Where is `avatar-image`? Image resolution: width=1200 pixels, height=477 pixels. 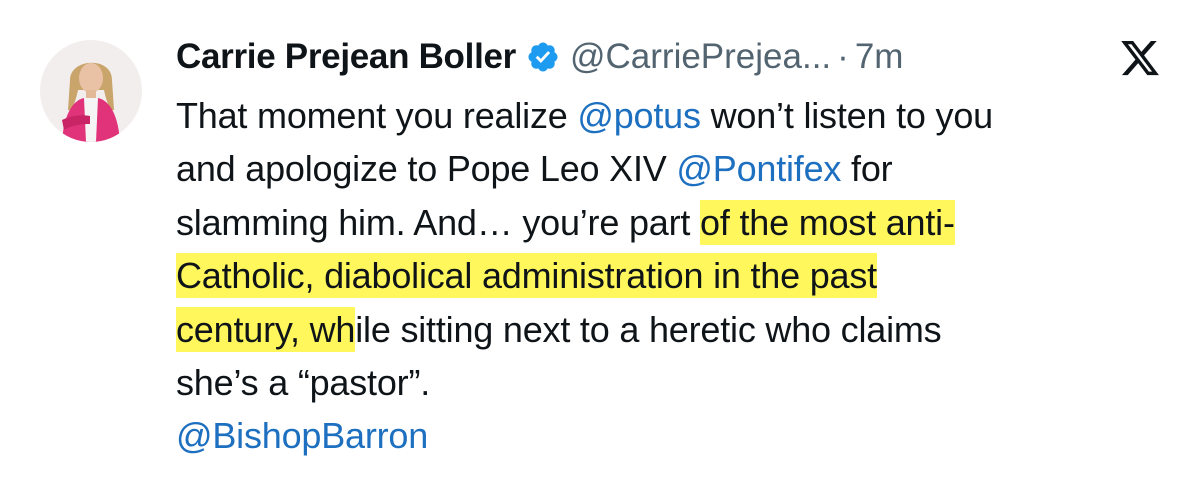
avatar-image is located at coordinates (91, 91).